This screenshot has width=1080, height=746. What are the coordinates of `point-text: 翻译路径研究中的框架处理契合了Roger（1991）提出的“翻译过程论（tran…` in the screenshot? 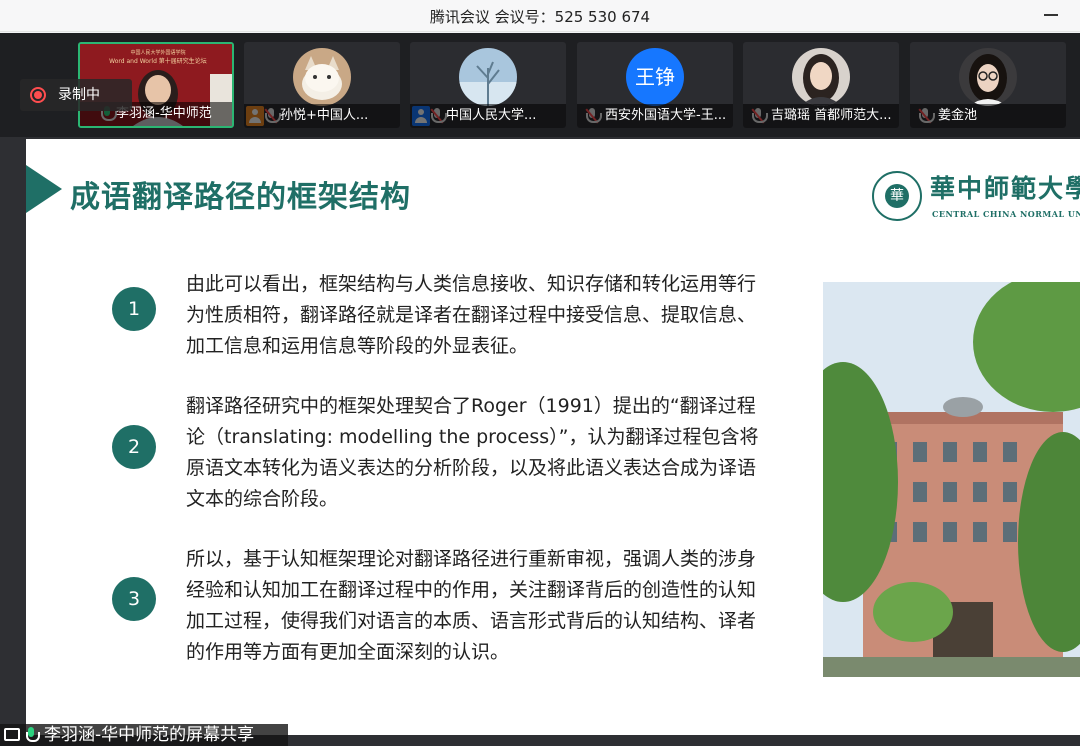 It's located at (472, 452).